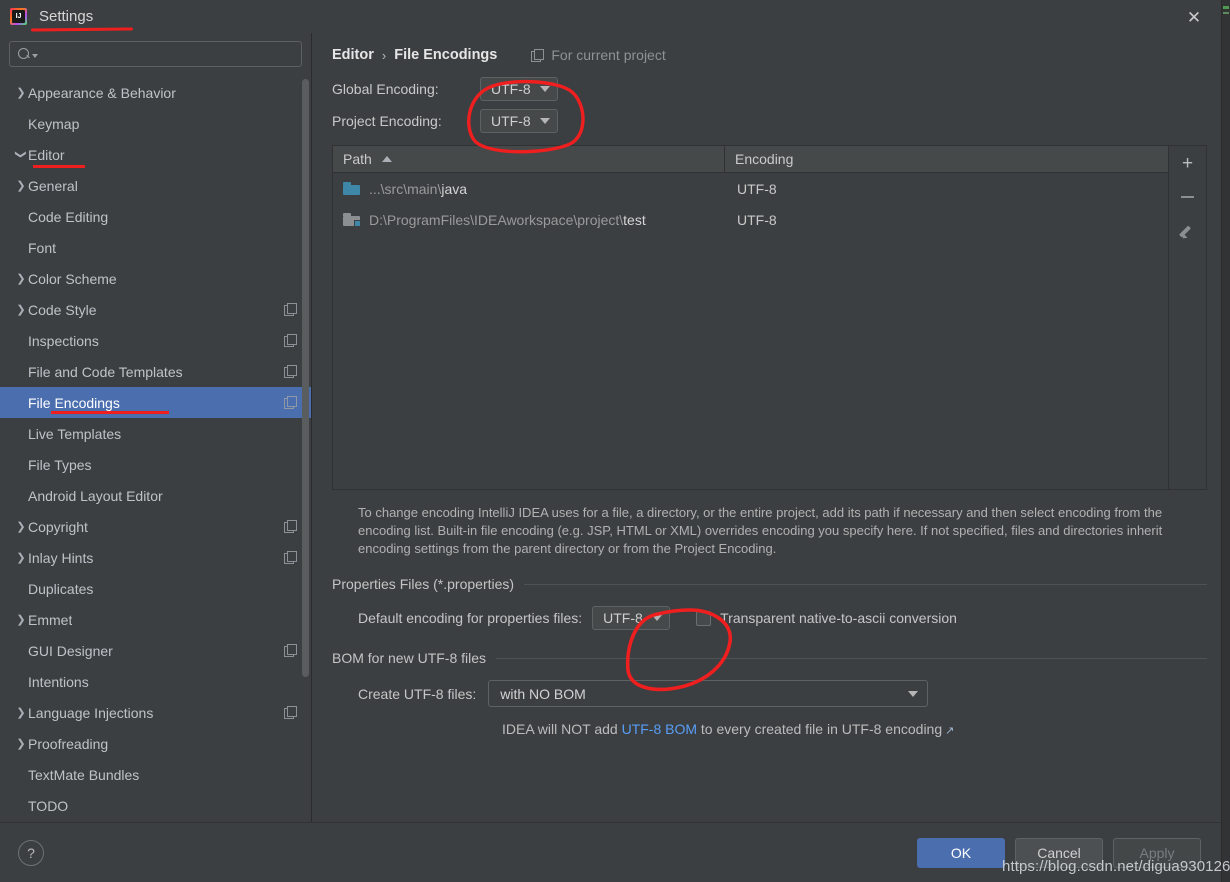 The width and height of the screenshot is (1230, 882). Describe the element at coordinates (155, 278) in the screenshot. I see `sidebar-item-color-scheme: ❯ Color Scheme` at that location.